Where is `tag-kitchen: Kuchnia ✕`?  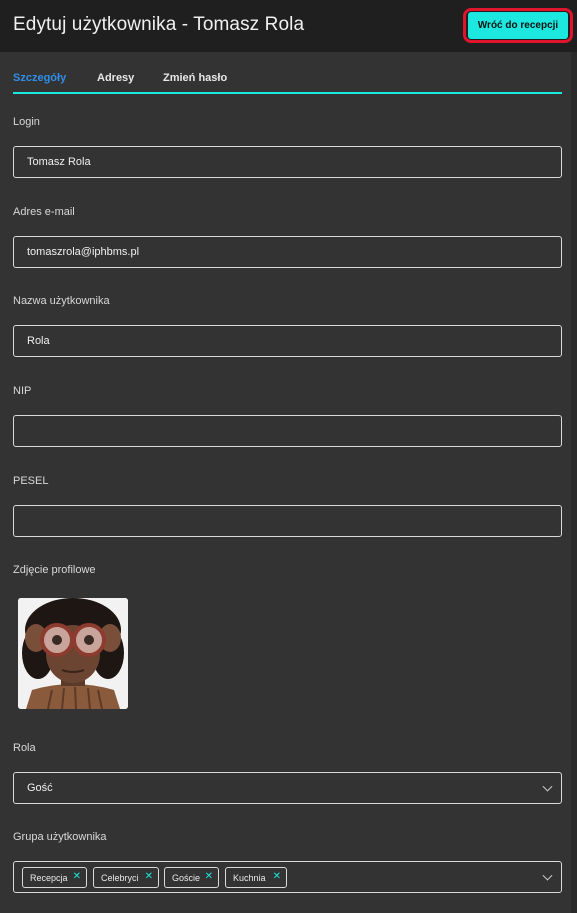
tag-kitchen: Kuchnia ✕ is located at coordinates (256, 877).